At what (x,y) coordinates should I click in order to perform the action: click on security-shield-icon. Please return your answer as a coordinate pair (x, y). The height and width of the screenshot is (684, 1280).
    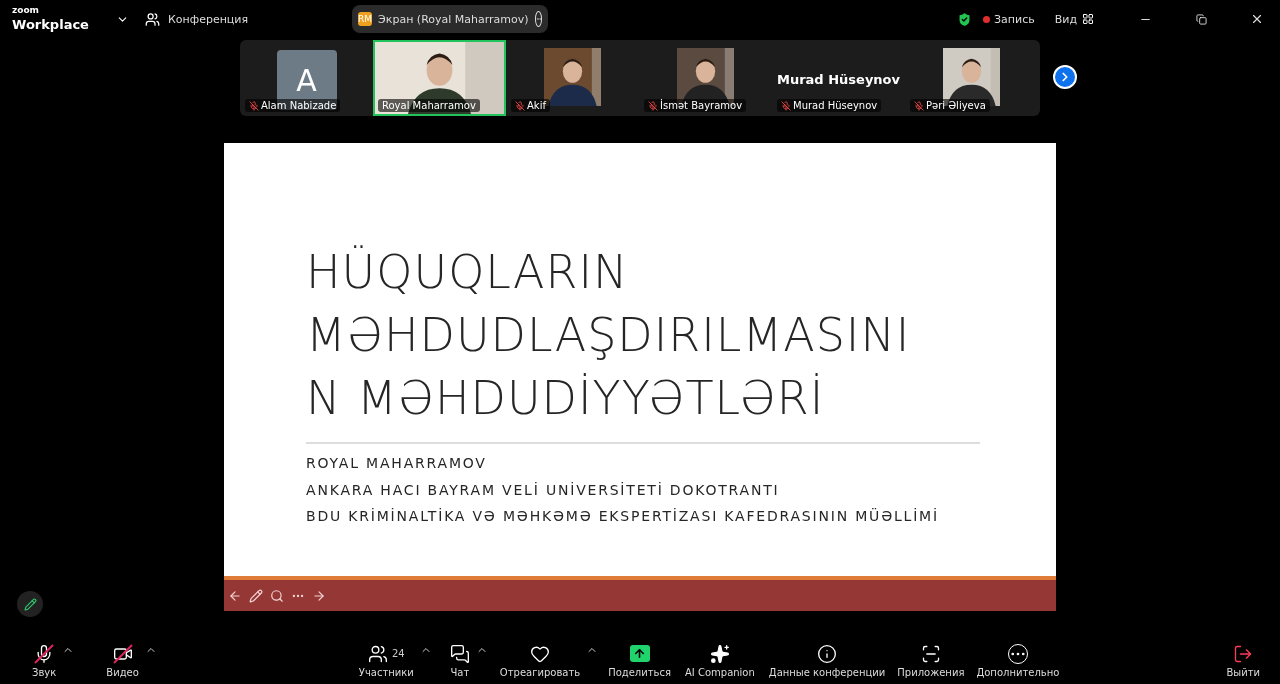
    Looking at the image, I should click on (964, 19).